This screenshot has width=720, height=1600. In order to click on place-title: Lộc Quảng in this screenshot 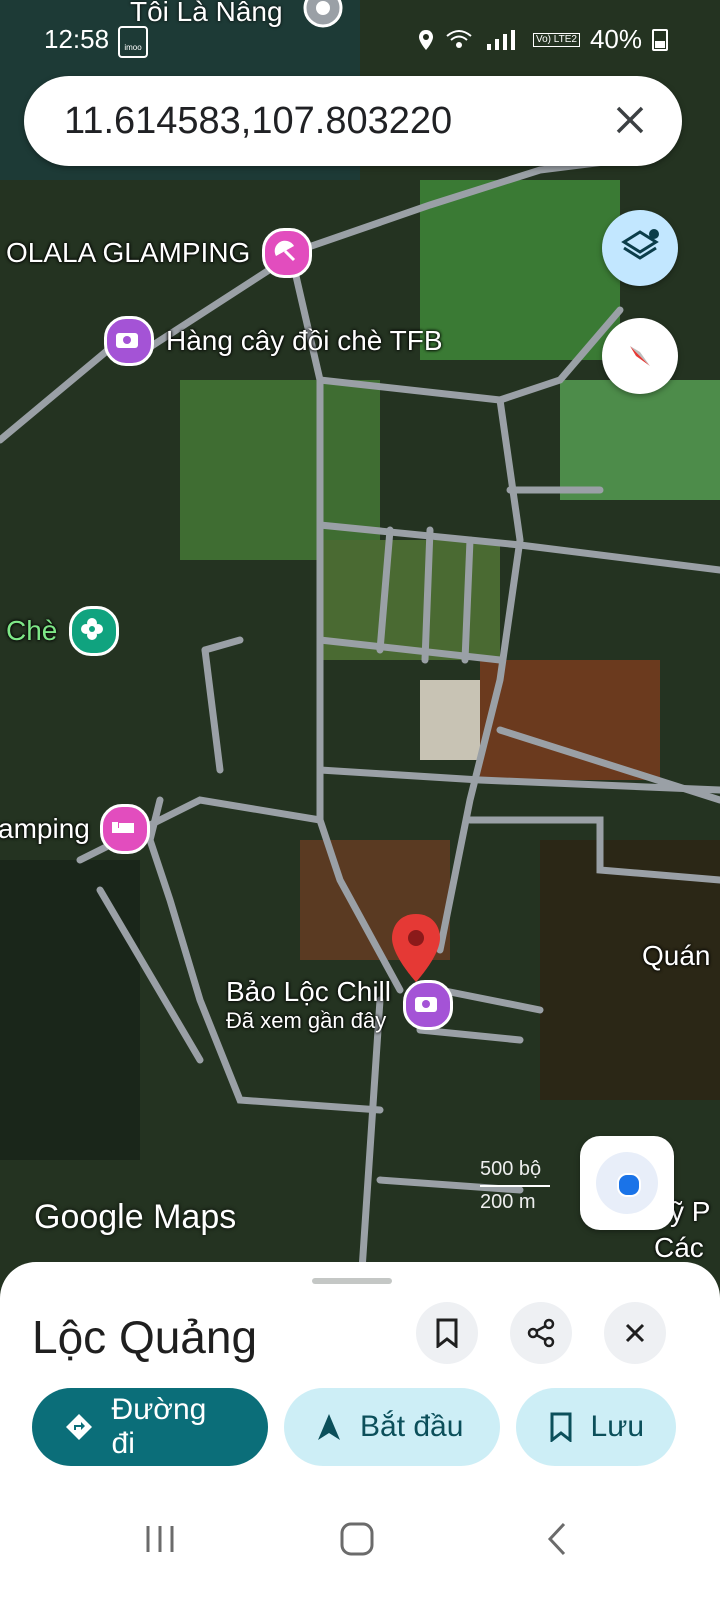, I will do `click(145, 1337)`.